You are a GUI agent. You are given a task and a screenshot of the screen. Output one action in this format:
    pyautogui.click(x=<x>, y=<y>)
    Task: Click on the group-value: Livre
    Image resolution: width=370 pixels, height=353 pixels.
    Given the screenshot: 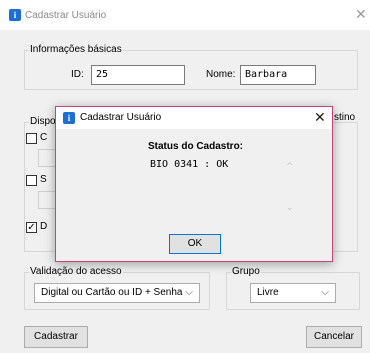 What is the action you would take?
    pyautogui.click(x=268, y=292)
    